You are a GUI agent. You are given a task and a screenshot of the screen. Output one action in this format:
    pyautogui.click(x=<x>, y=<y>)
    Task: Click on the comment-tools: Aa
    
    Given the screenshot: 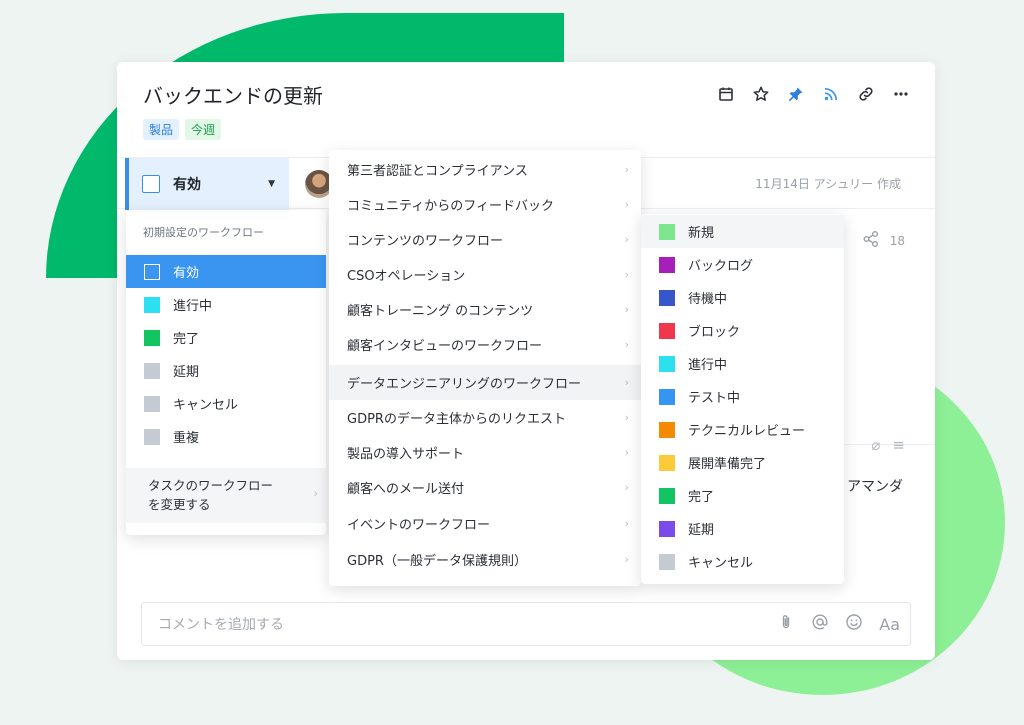 What is the action you would take?
    pyautogui.click(x=838, y=624)
    